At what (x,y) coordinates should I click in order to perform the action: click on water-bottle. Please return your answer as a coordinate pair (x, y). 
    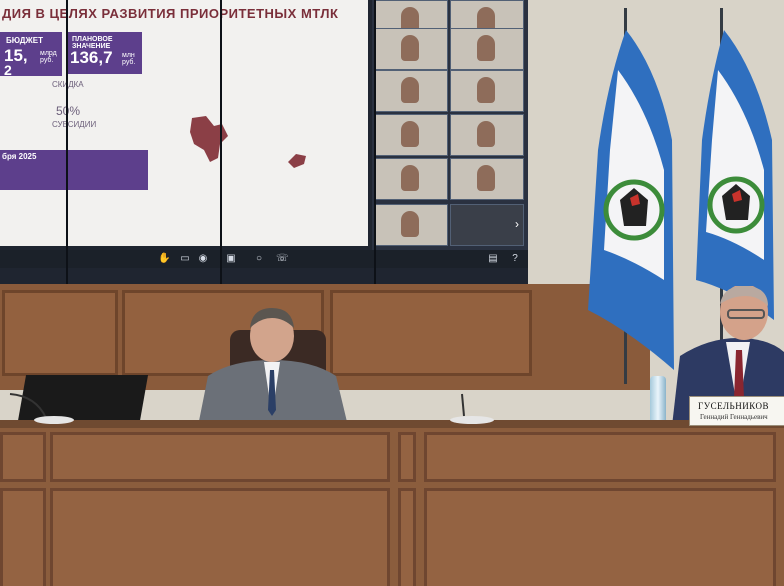
    Looking at the image, I should click on (658, 399).